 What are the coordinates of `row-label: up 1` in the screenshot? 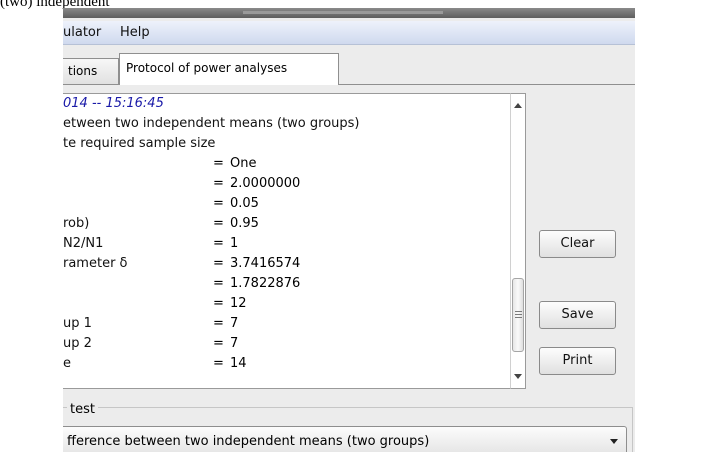 It's located at (77, 323).